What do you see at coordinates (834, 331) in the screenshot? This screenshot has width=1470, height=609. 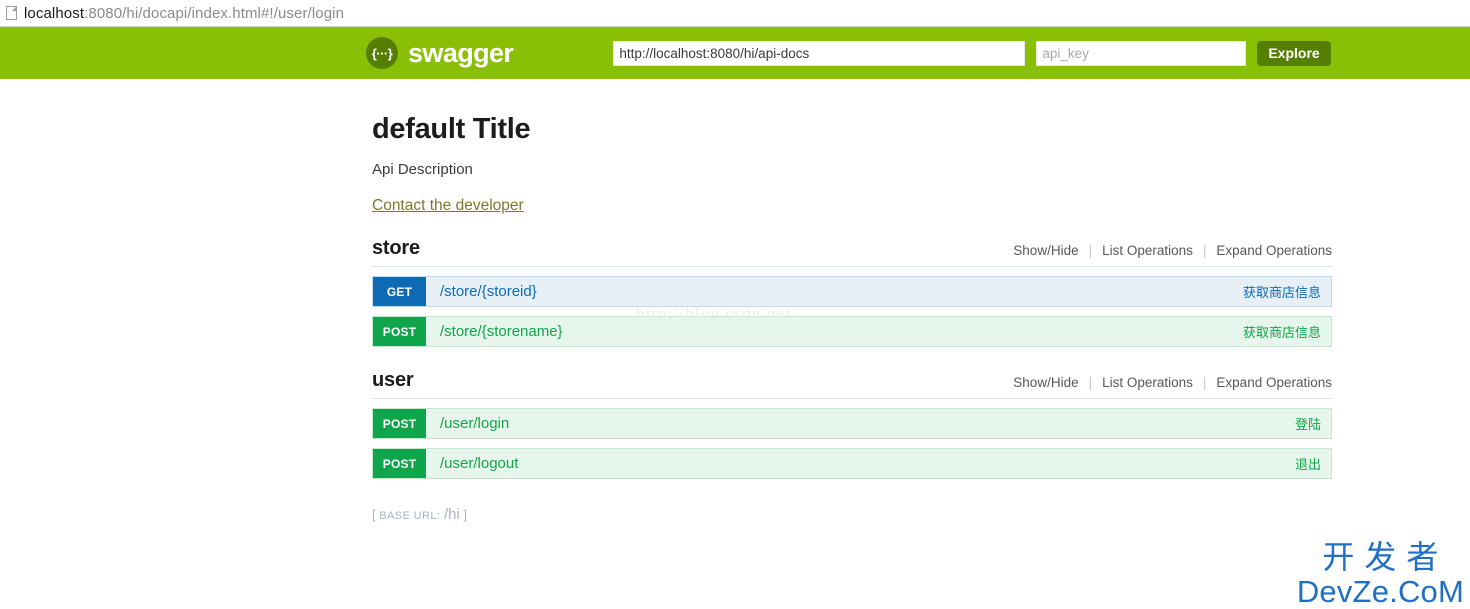 I see `endpoint-path: /store/{storename}` at bounding box center [834, 331].